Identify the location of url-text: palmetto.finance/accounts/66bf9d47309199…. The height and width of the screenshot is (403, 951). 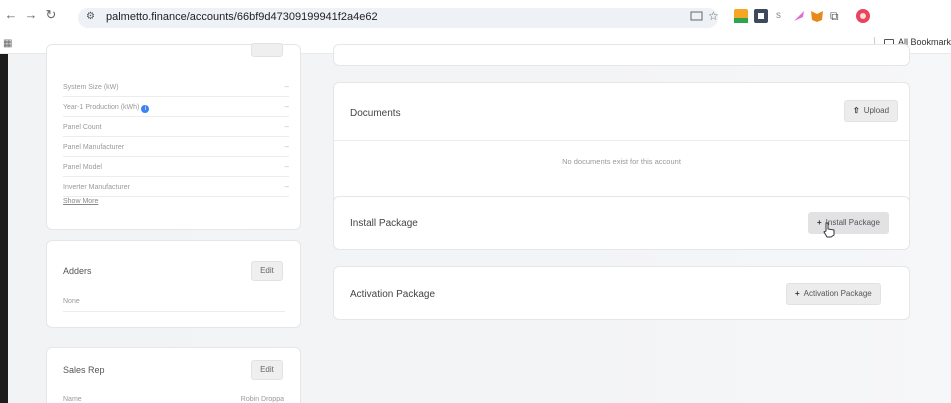
(242, 17).